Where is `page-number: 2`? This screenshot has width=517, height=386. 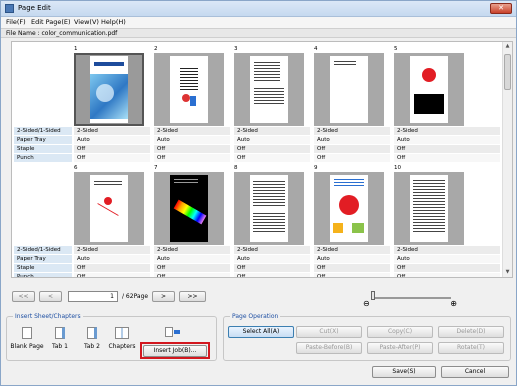
page-number: 2 is located at coordinates (156, 49).